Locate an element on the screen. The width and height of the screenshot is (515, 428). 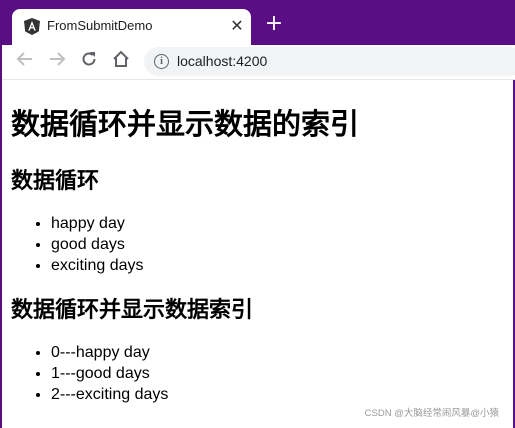
browser-toolbar: i localhost:4200 is located at coordinates (258, 62).